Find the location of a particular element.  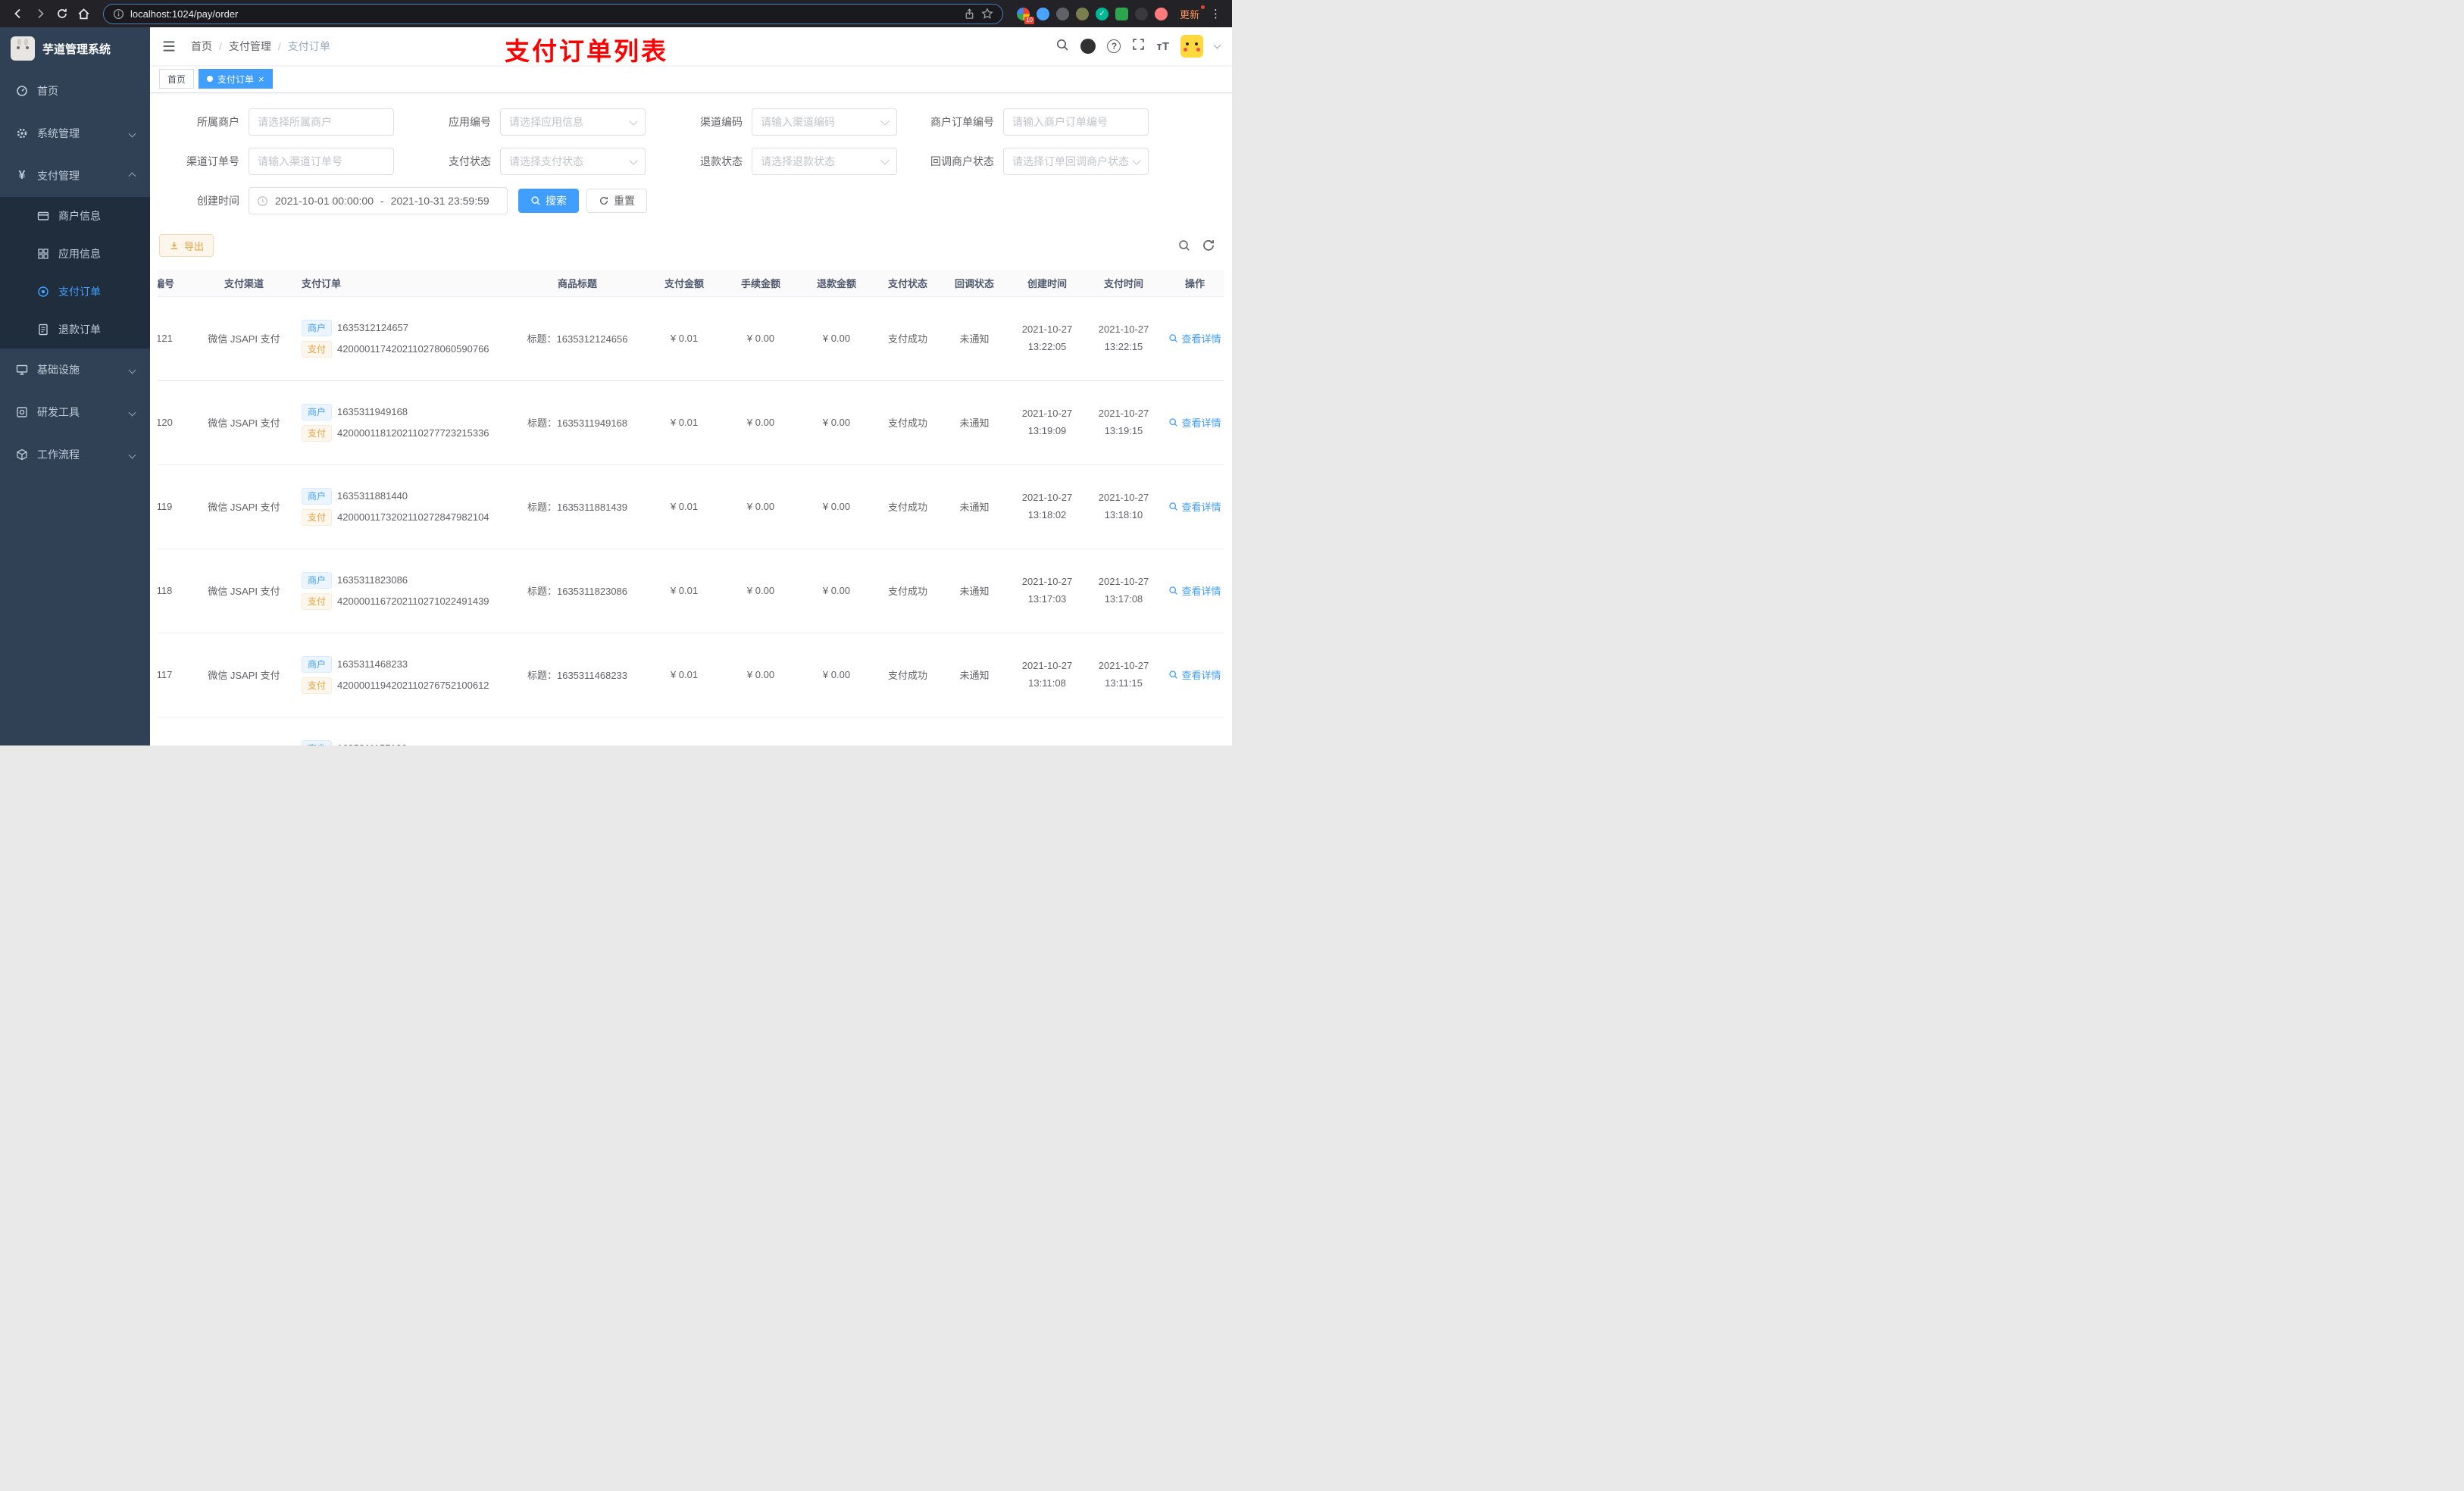

fullscreen-icon is located at coordinates (1138, 46).